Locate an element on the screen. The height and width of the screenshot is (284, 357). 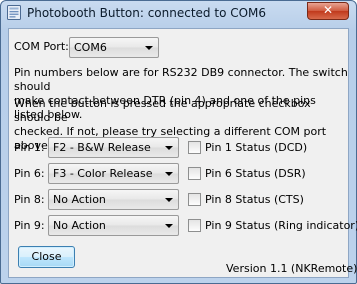
pin-1-action-select: F2 - B&W Release is located at coordinates (113, 147).